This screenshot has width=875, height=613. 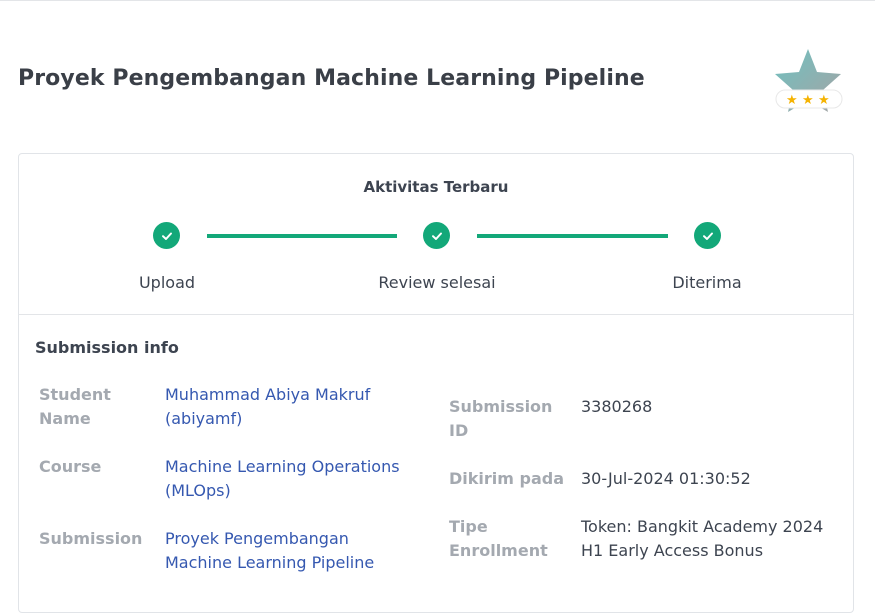 I want to click on sent-at-label: Dikirim pada, so click(x=507, y=478).